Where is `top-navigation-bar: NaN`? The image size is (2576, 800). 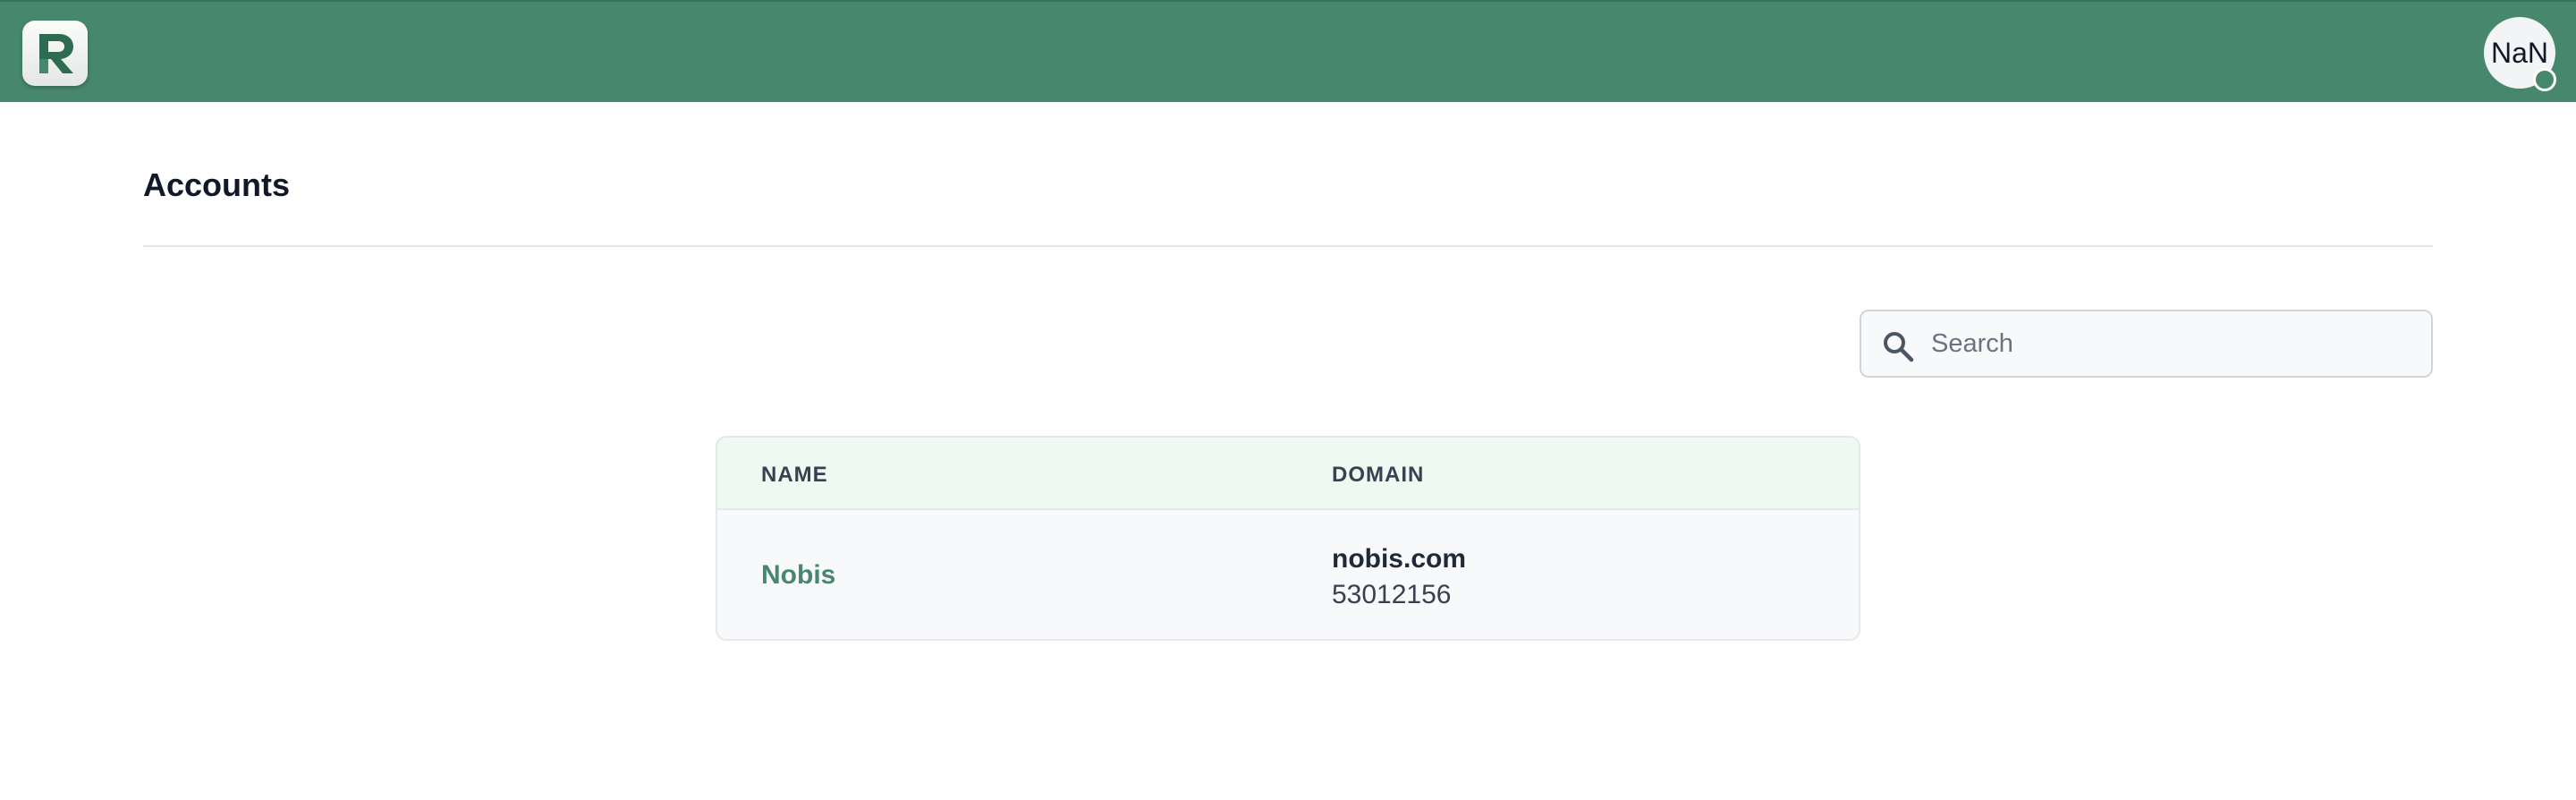
top-navigation-bar: NaN is located at coordinates (1288, 51).